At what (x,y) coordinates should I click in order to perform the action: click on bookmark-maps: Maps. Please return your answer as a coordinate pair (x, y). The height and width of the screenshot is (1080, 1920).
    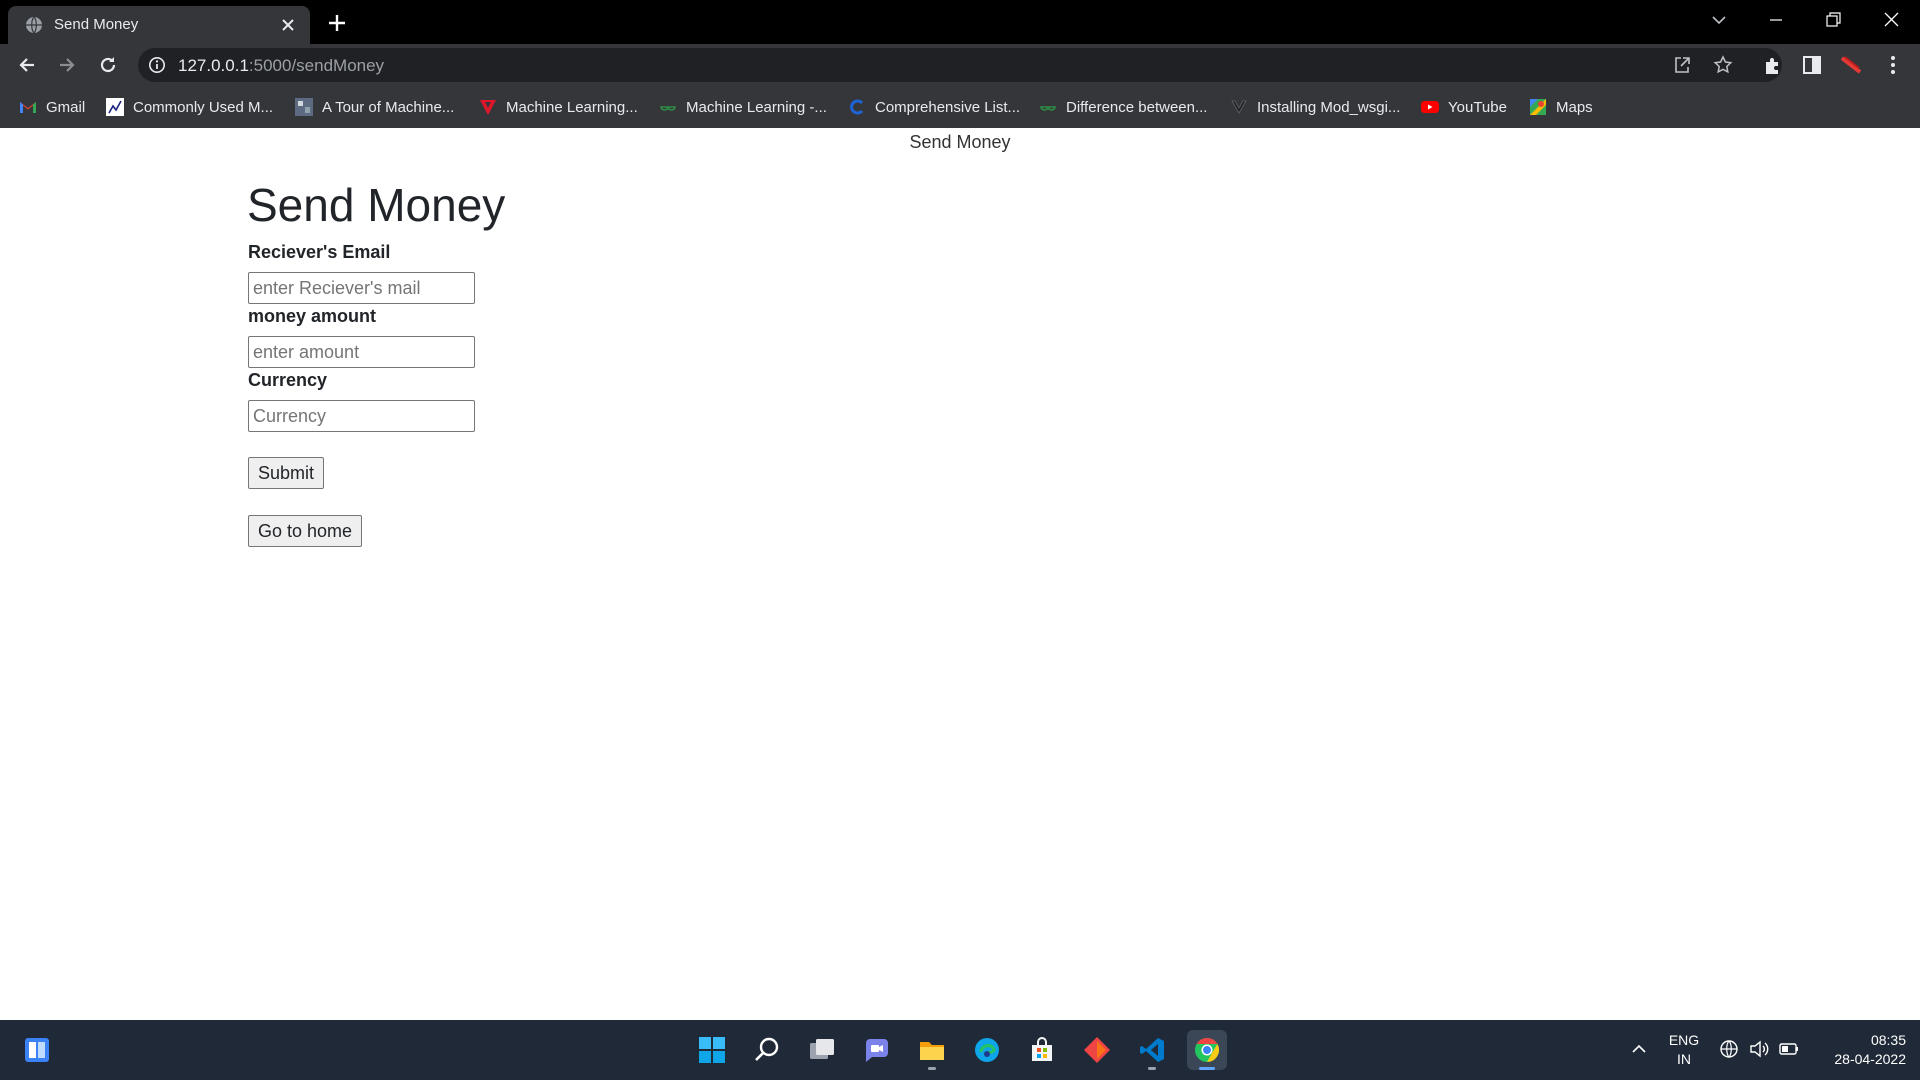
    Looking at the image, I should click on (1560, 107).